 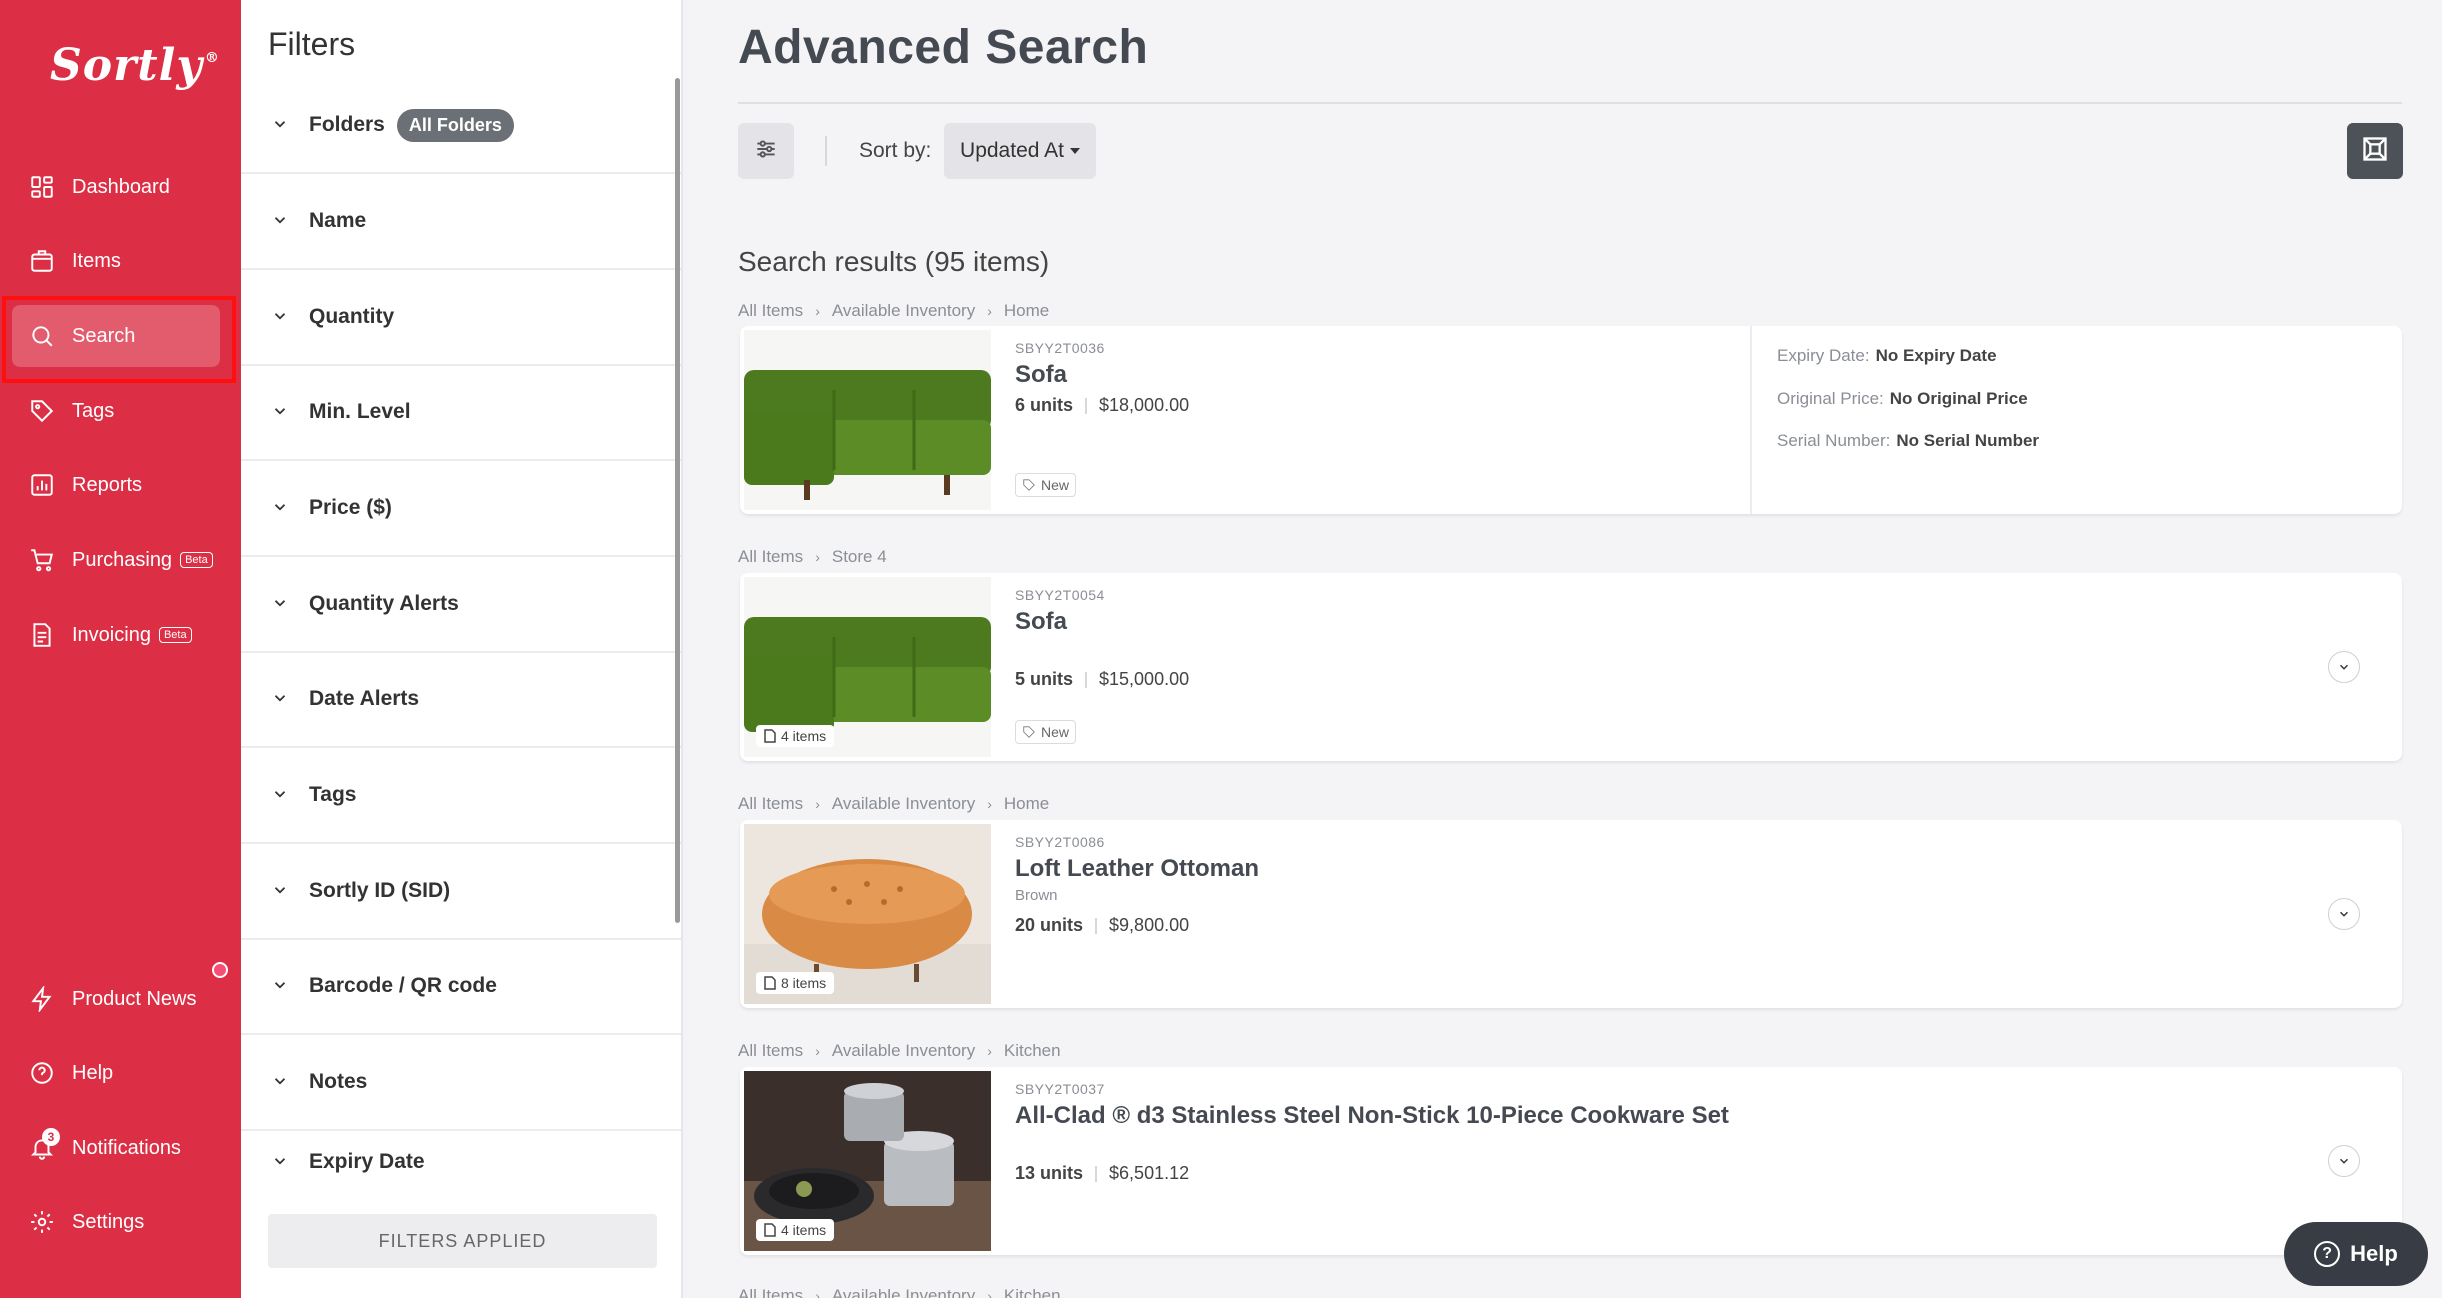 I want to click on item-photo-sofa: 4 items, so click(x=867, y=667).